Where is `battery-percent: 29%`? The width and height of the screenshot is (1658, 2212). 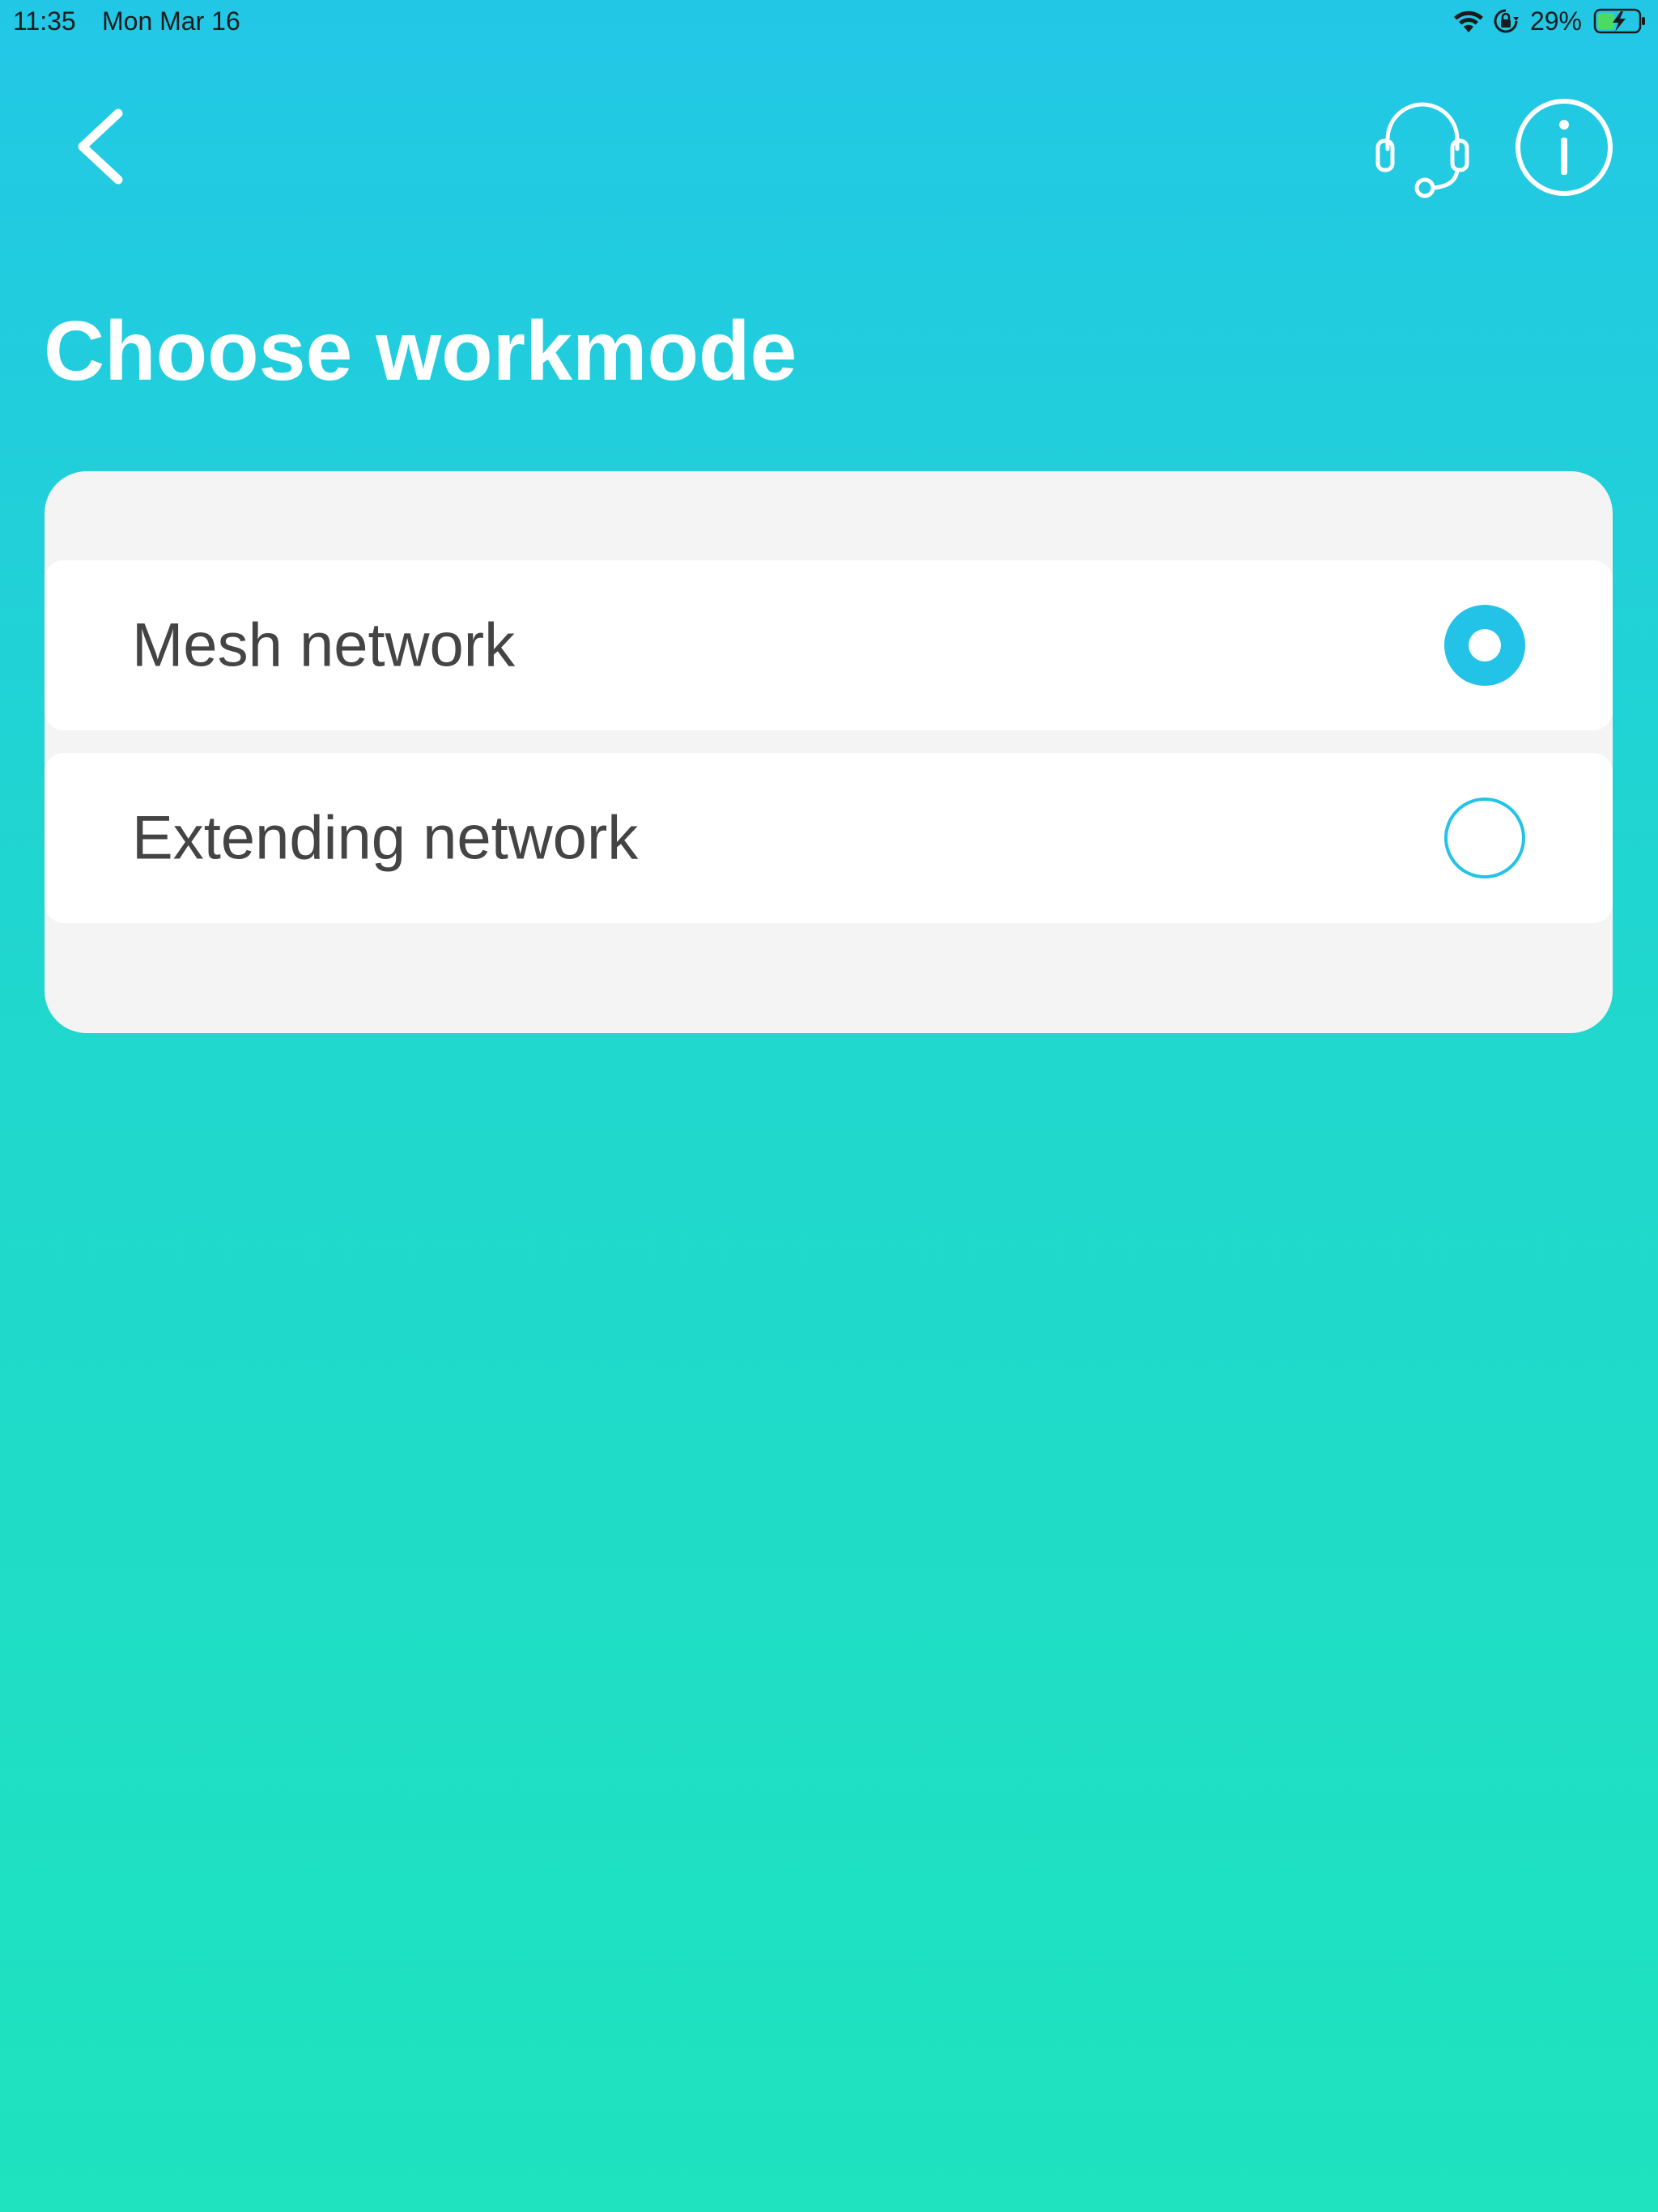 battery-percent: 29% is located at coordinates (1555, 21).